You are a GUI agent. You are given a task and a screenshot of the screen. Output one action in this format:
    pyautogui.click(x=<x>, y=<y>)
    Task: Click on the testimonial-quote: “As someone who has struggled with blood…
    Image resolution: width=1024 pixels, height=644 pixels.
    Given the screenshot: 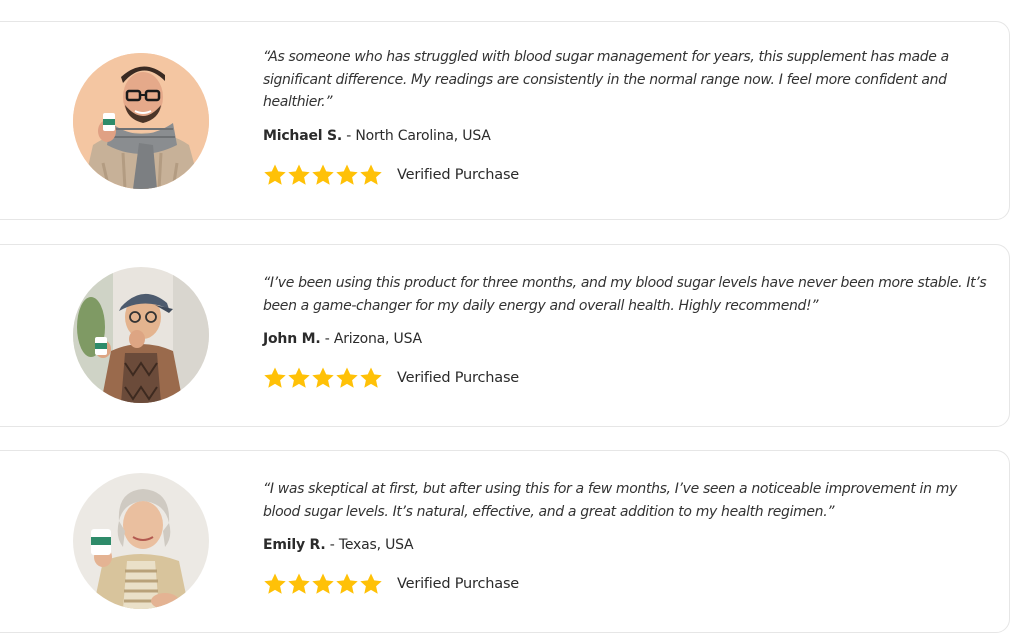 What is the action you would take?
    pyautogui.click(x=606, y=79)
    